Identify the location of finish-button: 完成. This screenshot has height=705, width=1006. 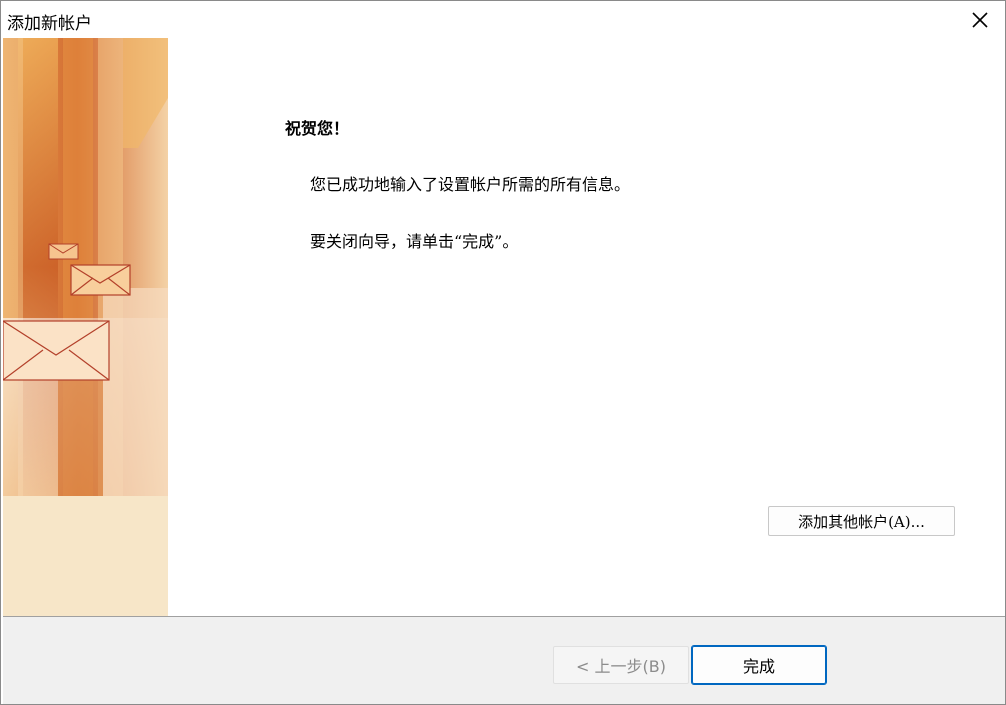
(759, 665).